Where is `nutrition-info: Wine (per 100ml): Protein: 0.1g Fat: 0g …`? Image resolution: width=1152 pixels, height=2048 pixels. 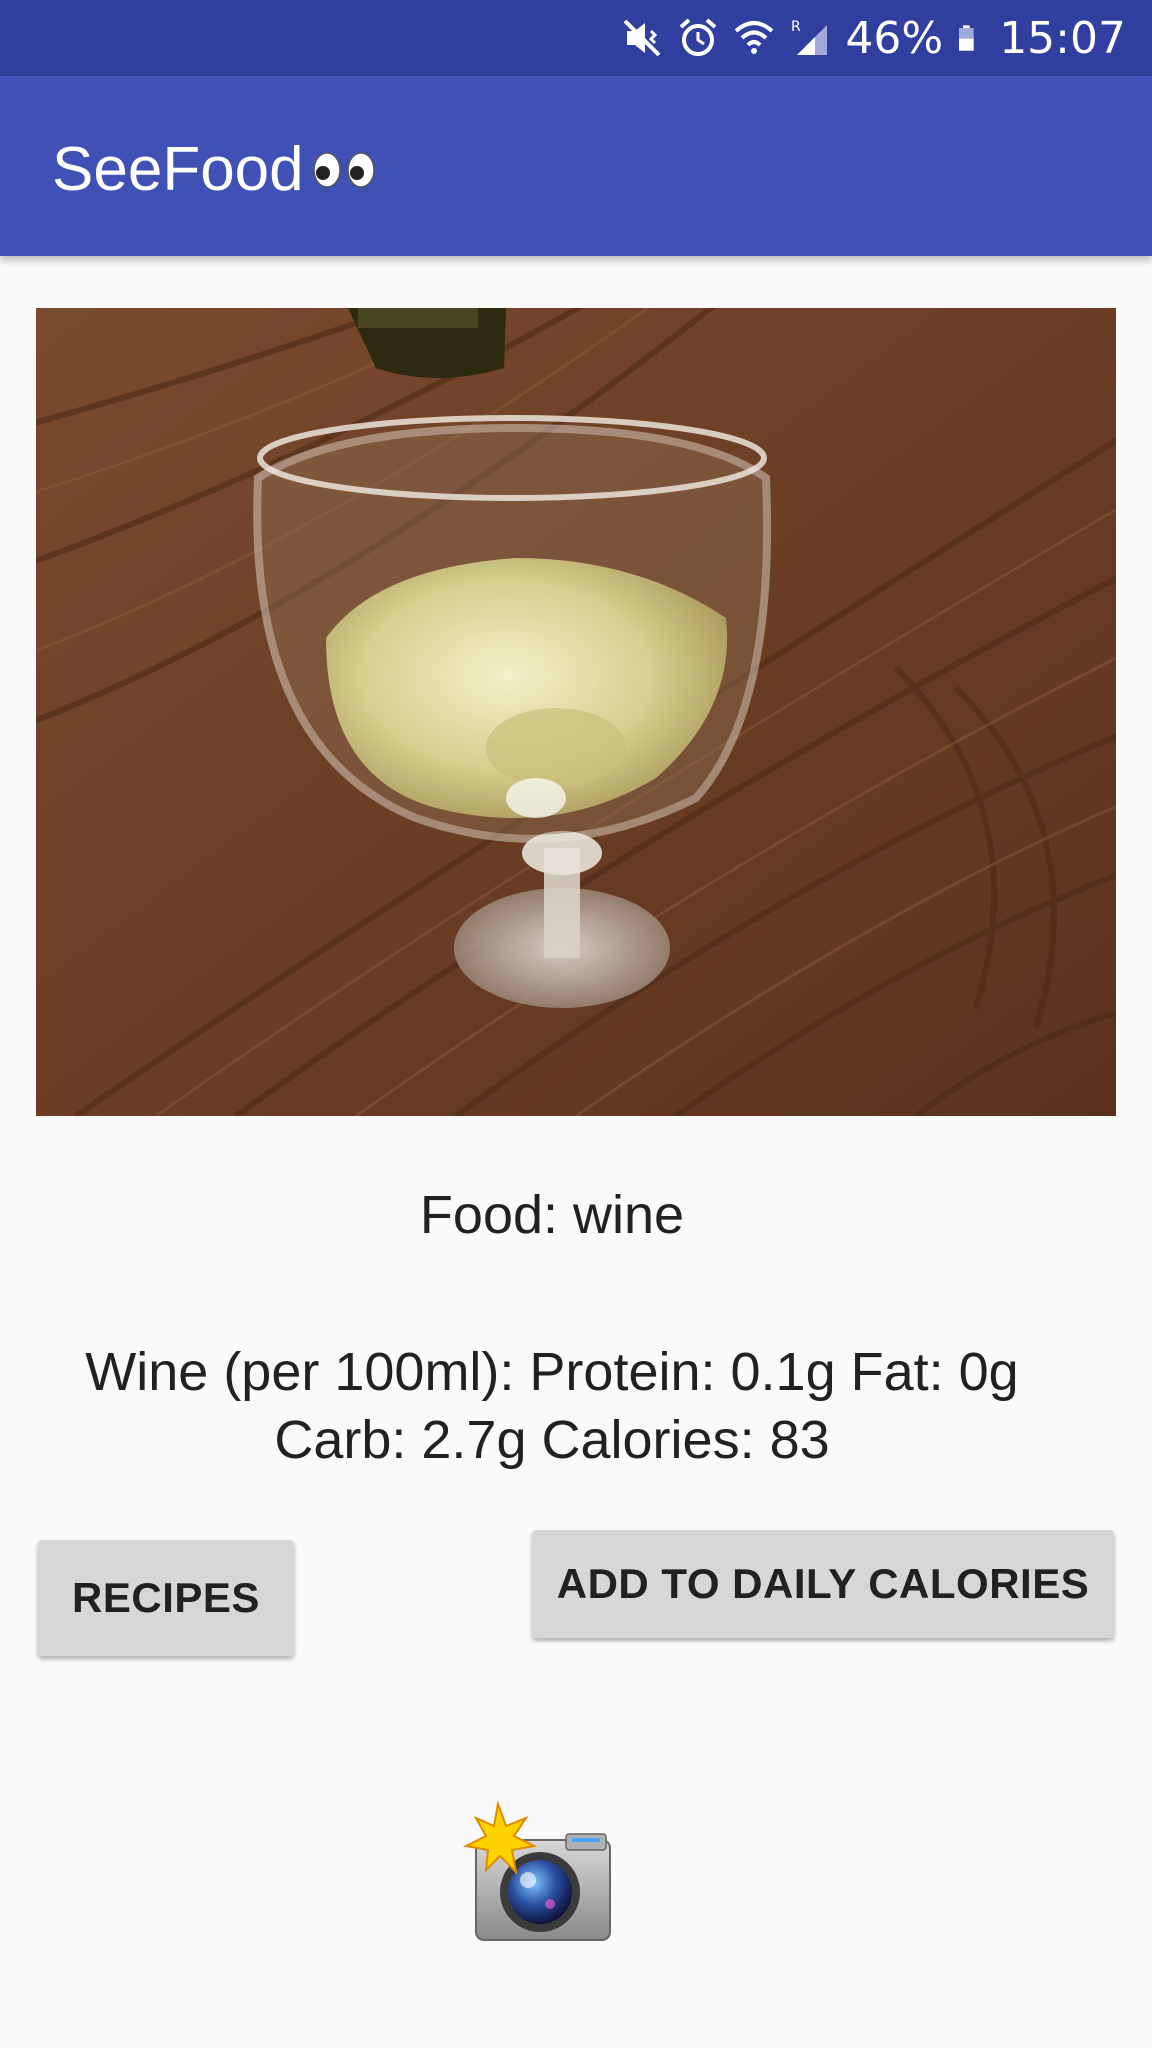 nutrition-info: Wine (per 100ml): Protein: 0.1g Fat: 0g … is located at coordinates (552, 1406).